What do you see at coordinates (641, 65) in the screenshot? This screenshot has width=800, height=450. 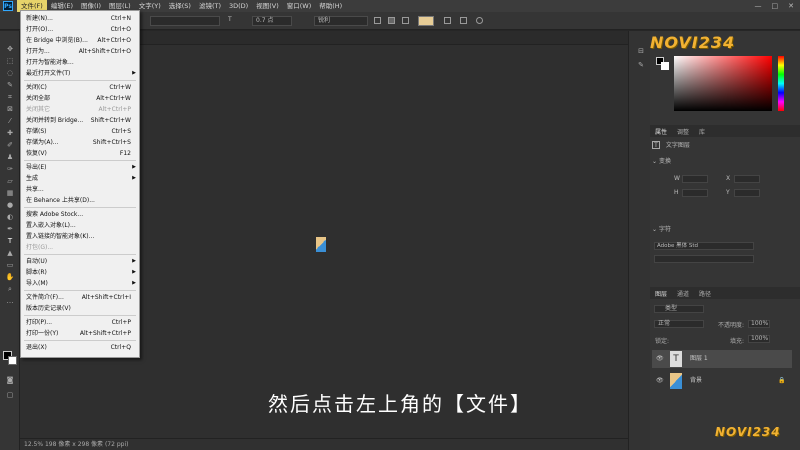 I see `brush-settings-icon: ✎` at bounding box center [641, 65].